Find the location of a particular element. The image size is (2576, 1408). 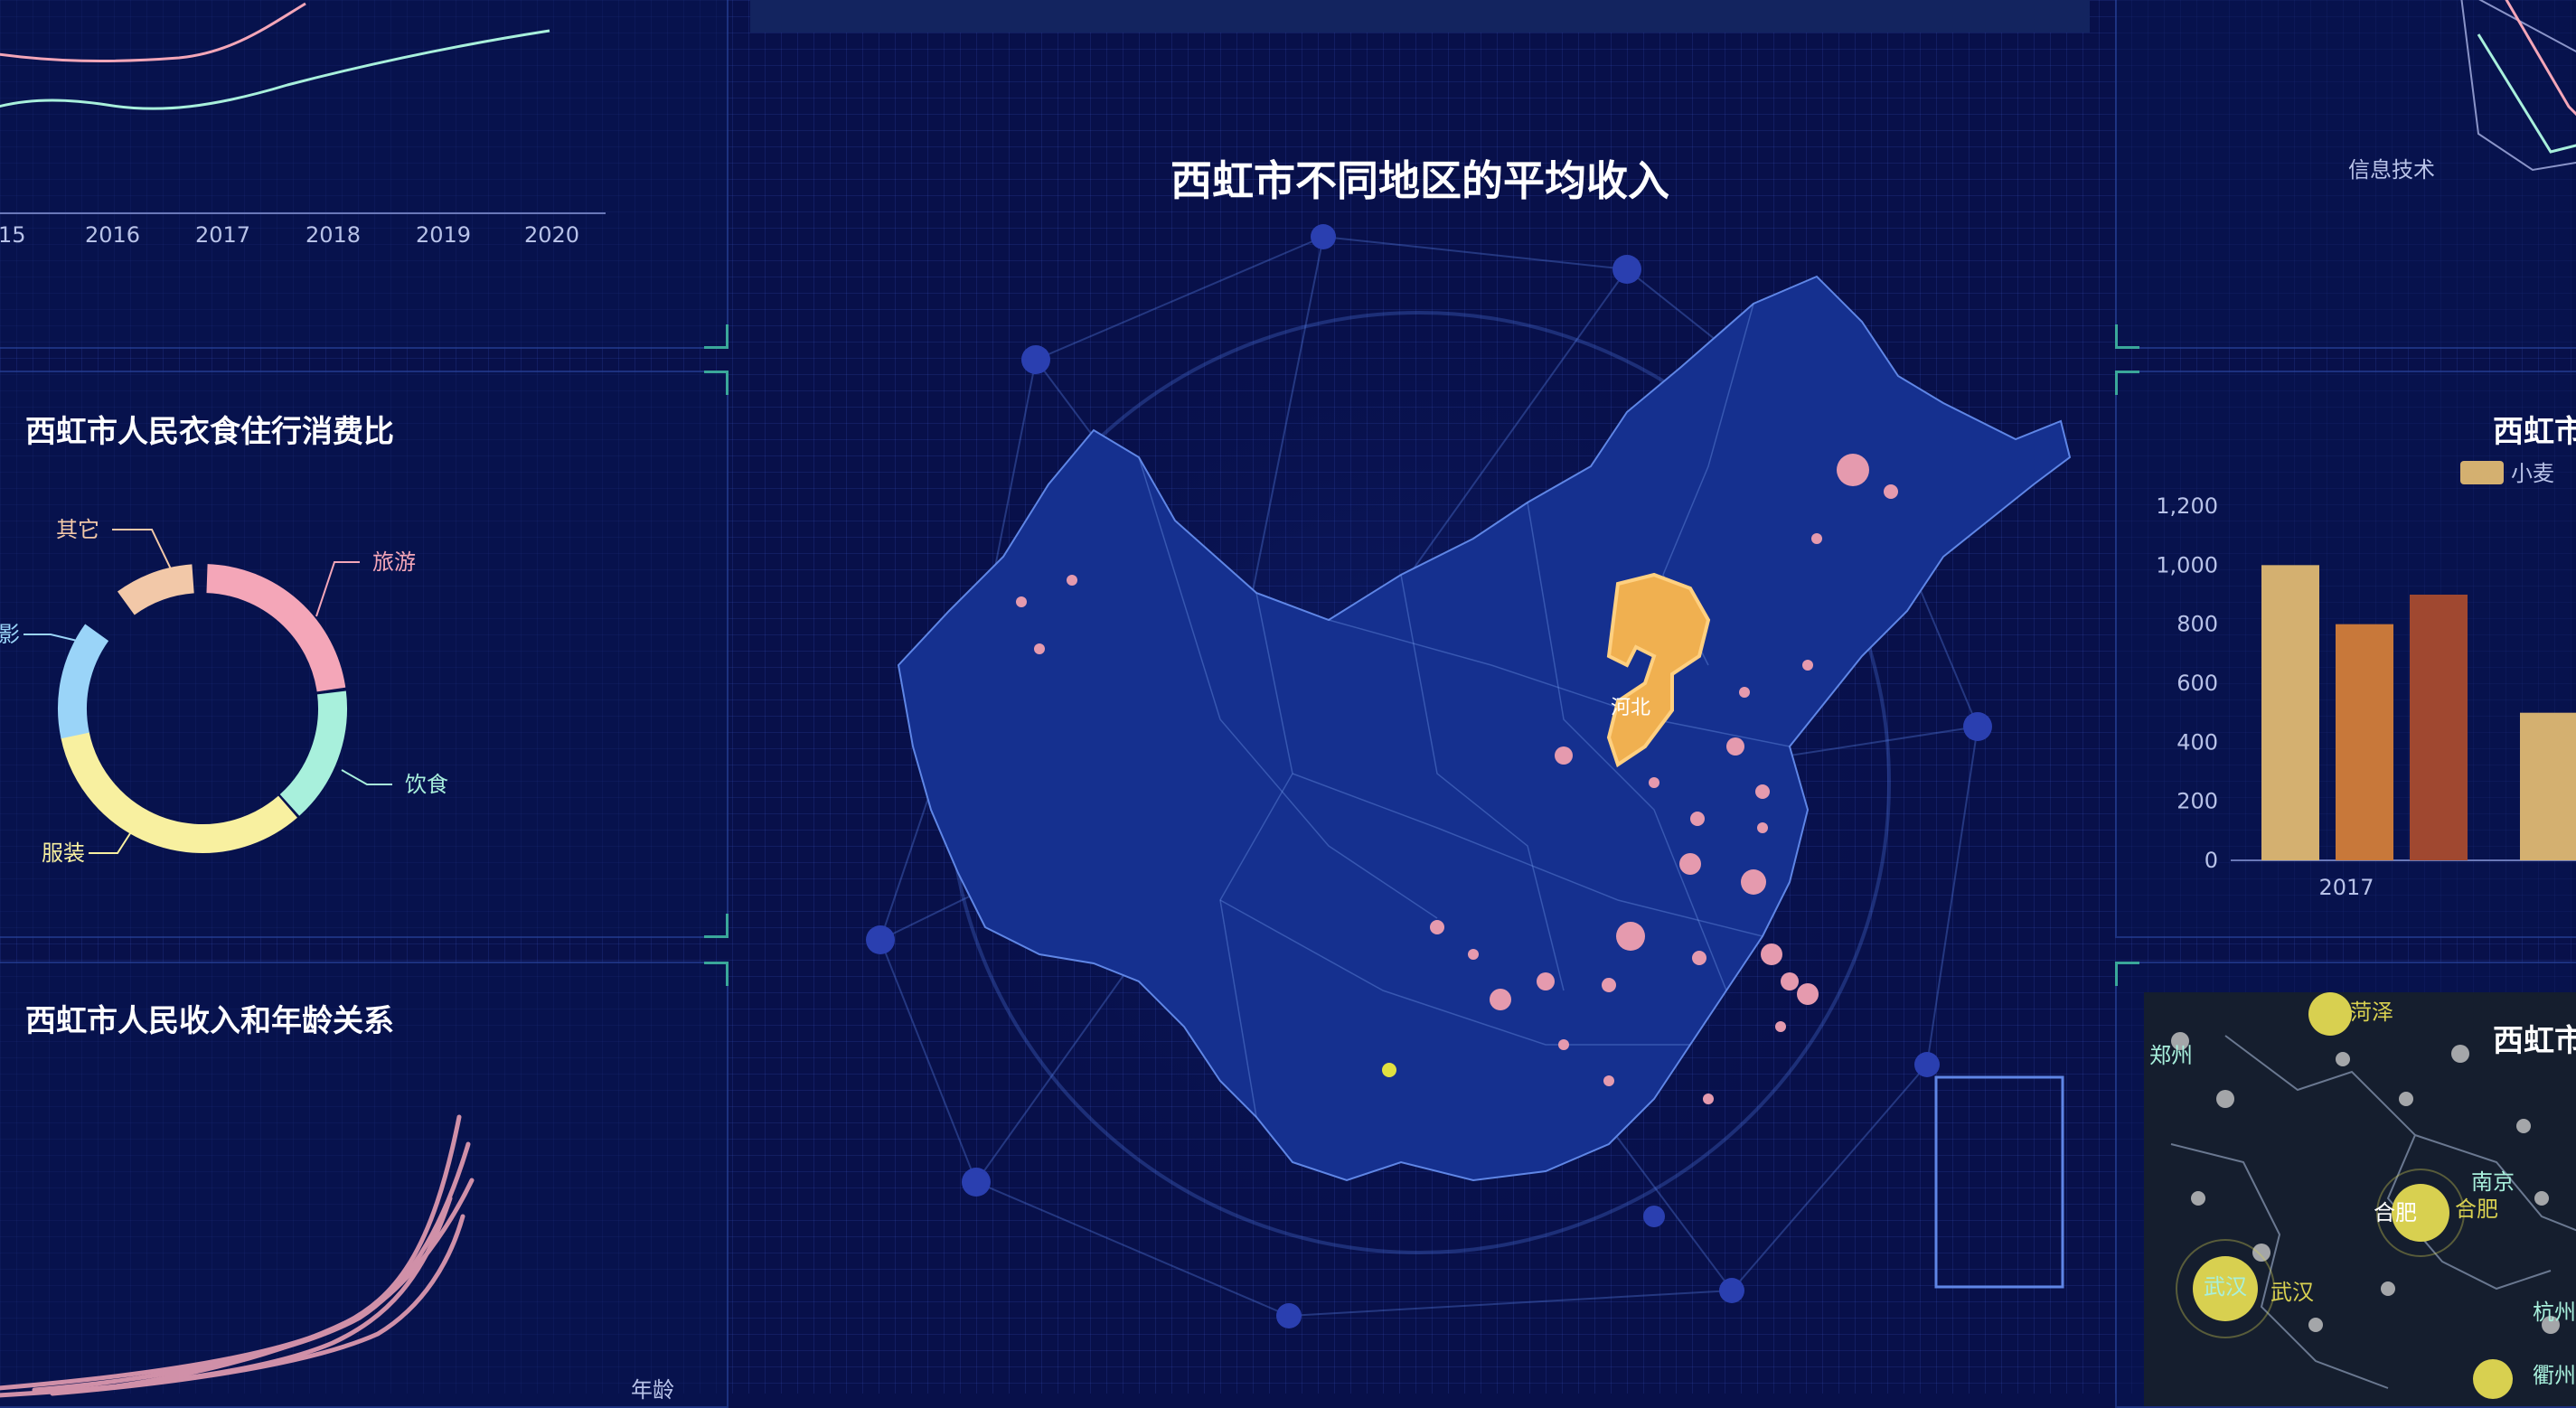

donut-chart: 其它 旅游 影 饮食 服装 is located at coordinates (224, 691).